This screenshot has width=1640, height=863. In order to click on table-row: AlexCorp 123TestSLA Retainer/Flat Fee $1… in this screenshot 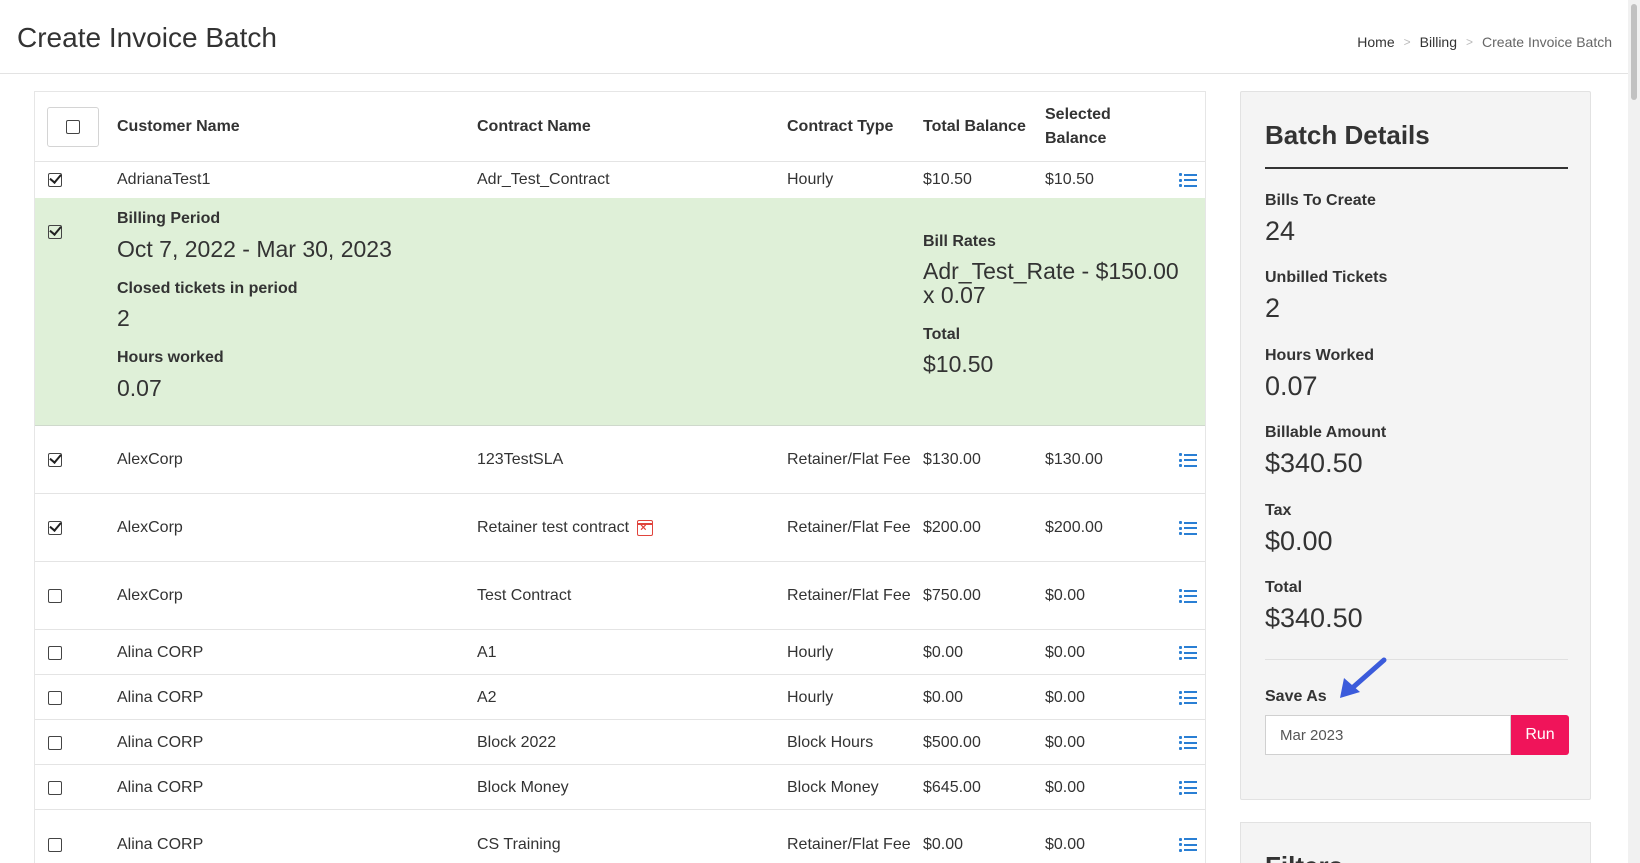, I will do `click(620, 460)`.